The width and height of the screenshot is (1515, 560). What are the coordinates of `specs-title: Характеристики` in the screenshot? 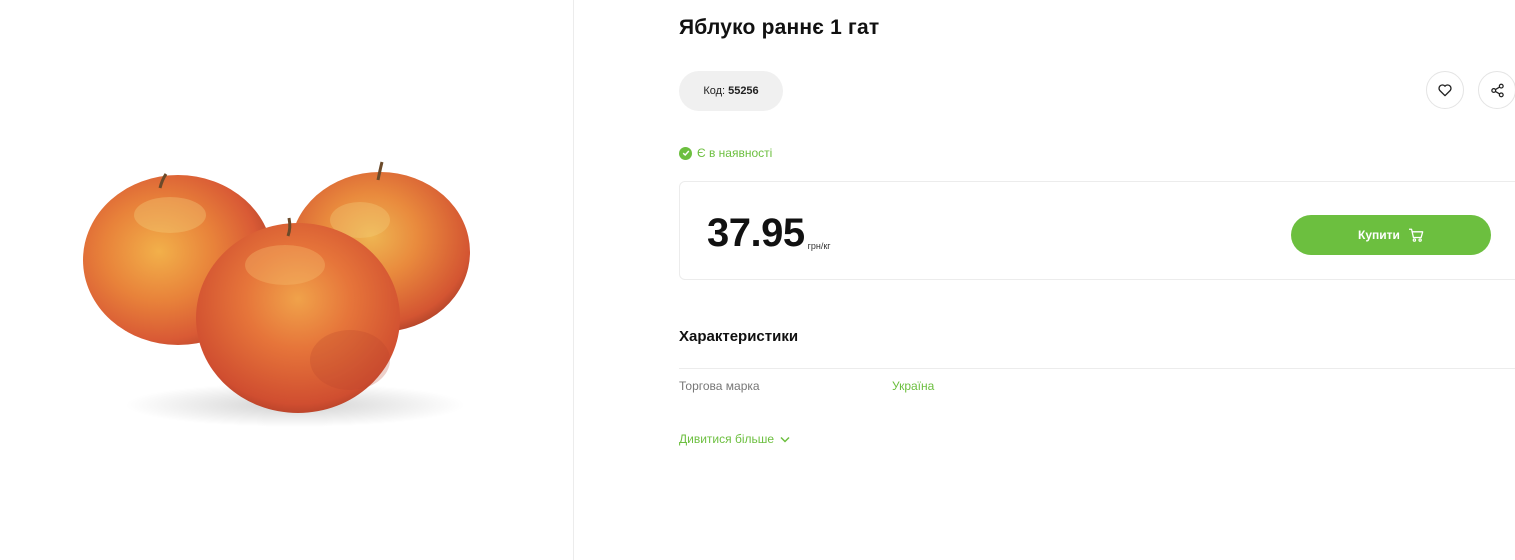 It's located at (739, 336).